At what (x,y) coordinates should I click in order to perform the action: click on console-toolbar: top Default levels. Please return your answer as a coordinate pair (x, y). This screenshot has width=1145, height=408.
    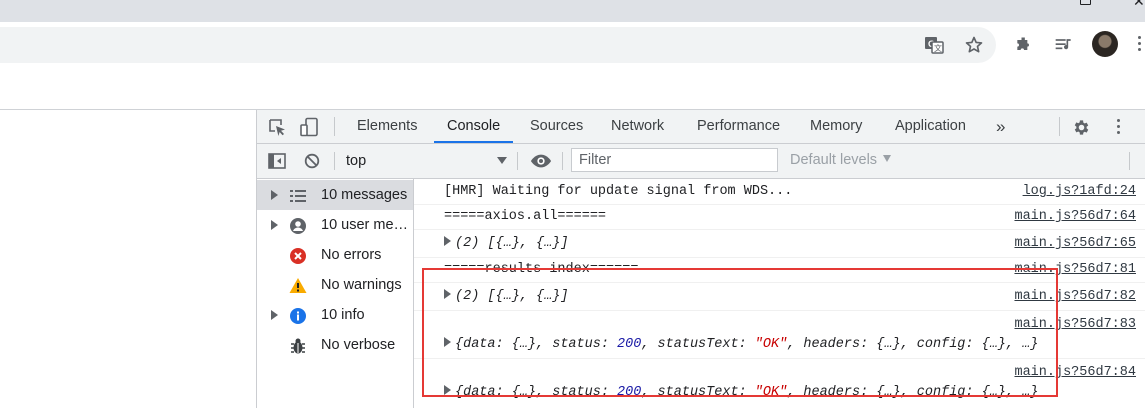
    Looking at the image, I should click on (701, 161).